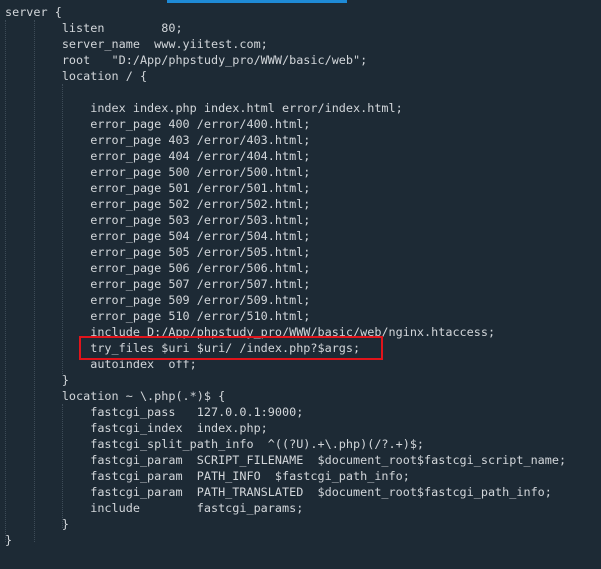  What do you see at coordinates (285, 204) in the screenshot?
I see `code-line: error_page 502 /error/502.html;` at bounding box center [285, 204].